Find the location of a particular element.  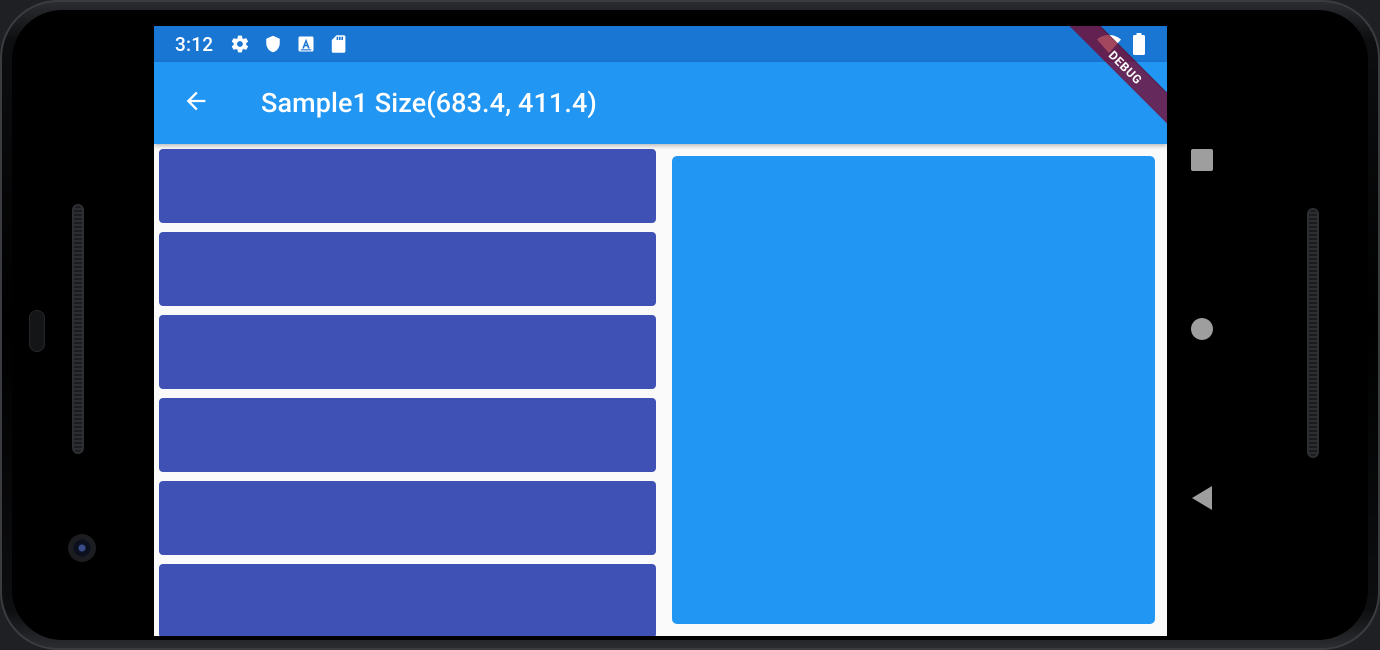

back-triangle-icon is located at coordinates (1202, 500).